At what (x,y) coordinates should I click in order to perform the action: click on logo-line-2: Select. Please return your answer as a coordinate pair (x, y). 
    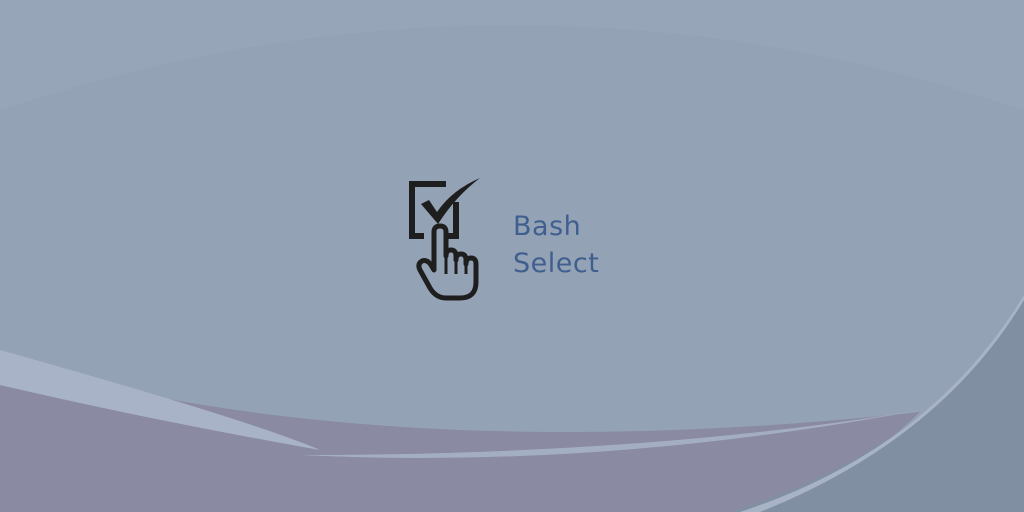
    Looking at the image, I should click on (556, 263).